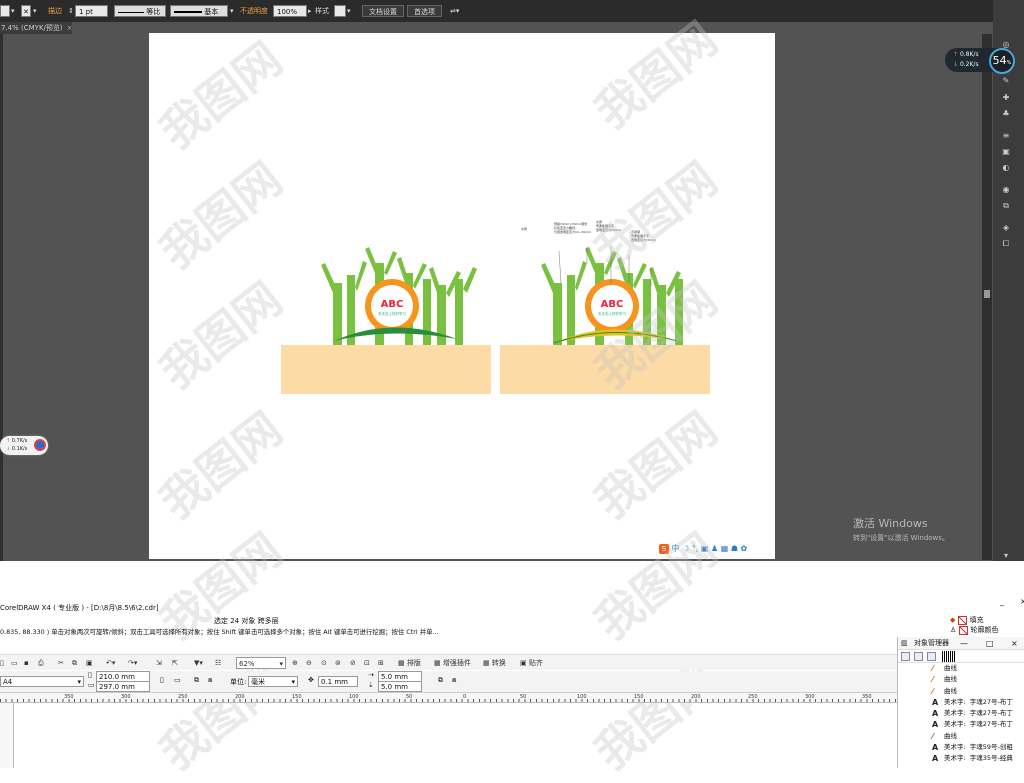 The height and width of the screenshot is (783, 1024). What do you see at coordinates (424, 11) in the screenshot?
I see `preferences-button: 首选项` at bounding box center [424, 11].